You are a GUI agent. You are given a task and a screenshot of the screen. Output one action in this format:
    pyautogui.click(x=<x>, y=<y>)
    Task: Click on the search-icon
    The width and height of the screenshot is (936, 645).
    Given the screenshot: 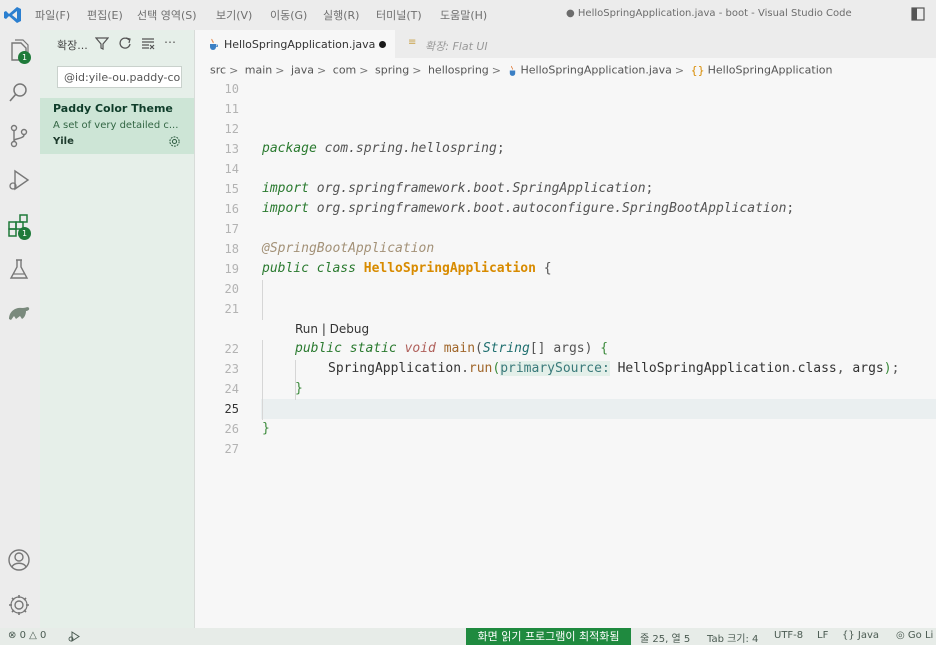 What is the action you would take?
    pyautogui.click(x=19, y=93)
    